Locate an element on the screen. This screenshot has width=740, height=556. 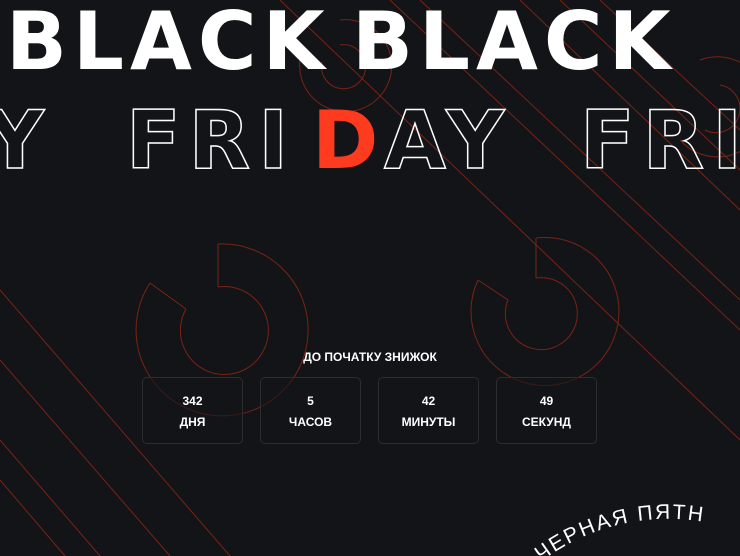
circular-badge: ЧЕРНАЯ ПЯТН is located at coordinates (619, 528).